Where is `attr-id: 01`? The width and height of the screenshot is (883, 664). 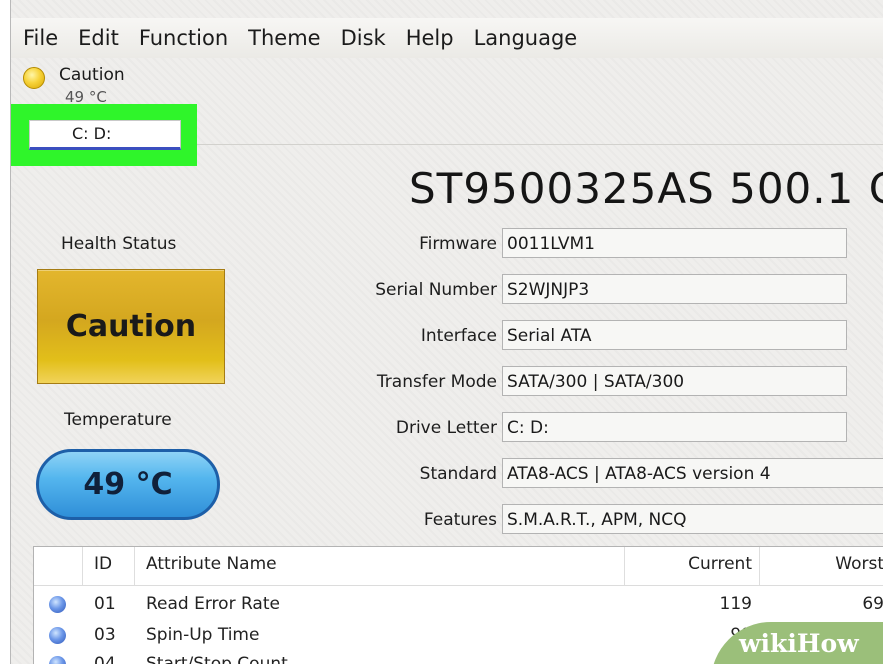 attr-id: 01 is located at coordinates (105, 604).